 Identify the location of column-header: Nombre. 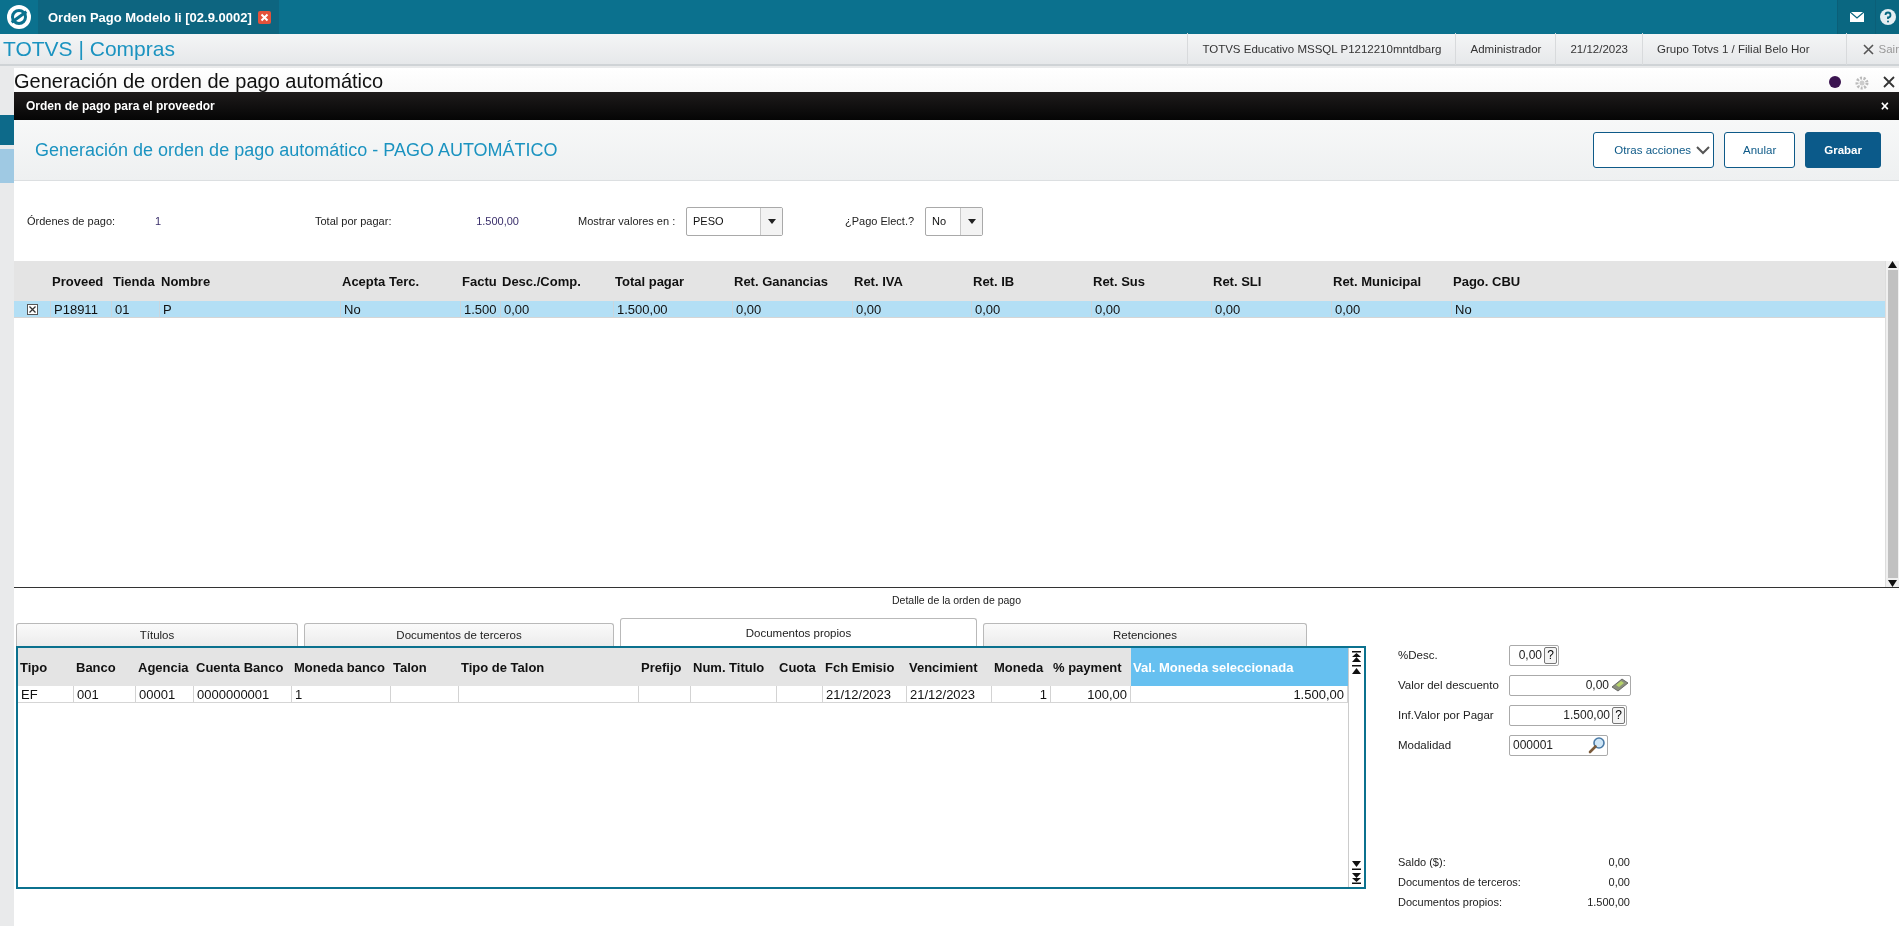
(249, 281).